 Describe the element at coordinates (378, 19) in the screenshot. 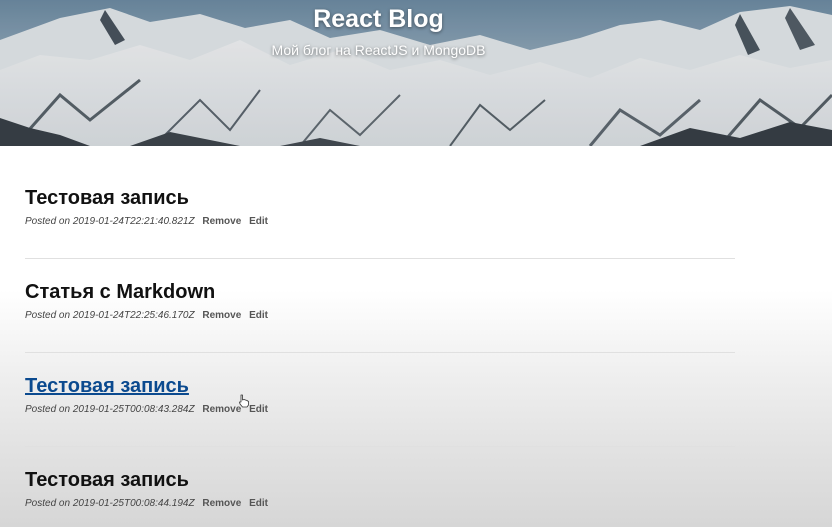

I see `site-title: React Blog` at that location.